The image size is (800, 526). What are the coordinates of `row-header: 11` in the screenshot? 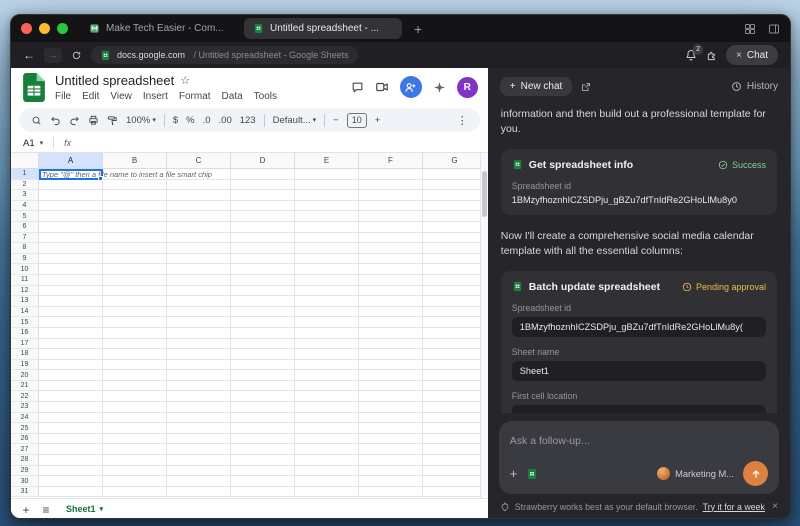 It's located at (25, 280).